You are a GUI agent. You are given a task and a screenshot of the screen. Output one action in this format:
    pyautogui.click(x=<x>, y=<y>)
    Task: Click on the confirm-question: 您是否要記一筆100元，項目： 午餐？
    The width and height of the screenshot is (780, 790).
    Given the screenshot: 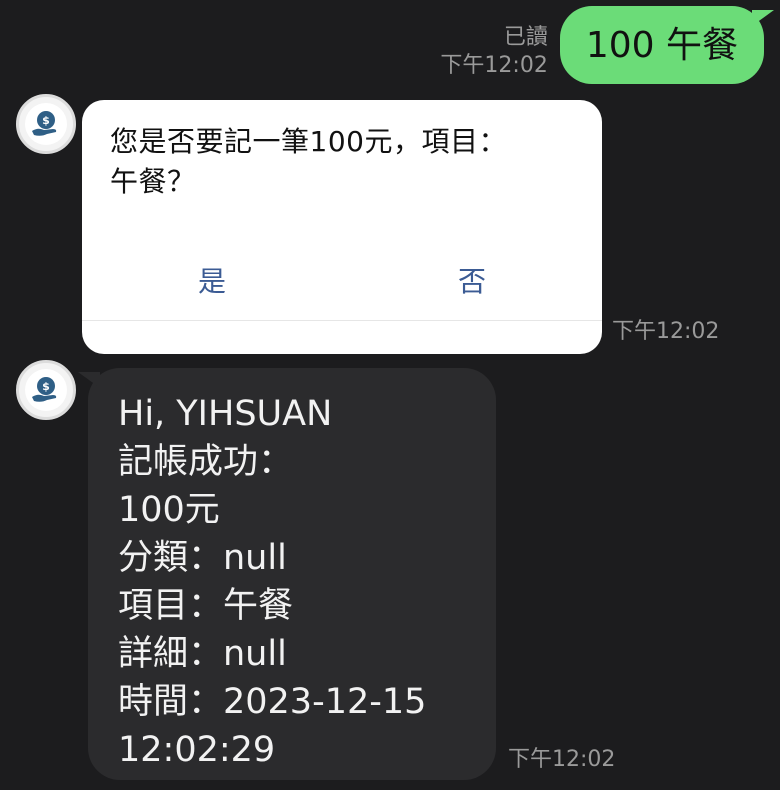 What is the action you would take?
    pyautogui.click(x=344, y=162)
    